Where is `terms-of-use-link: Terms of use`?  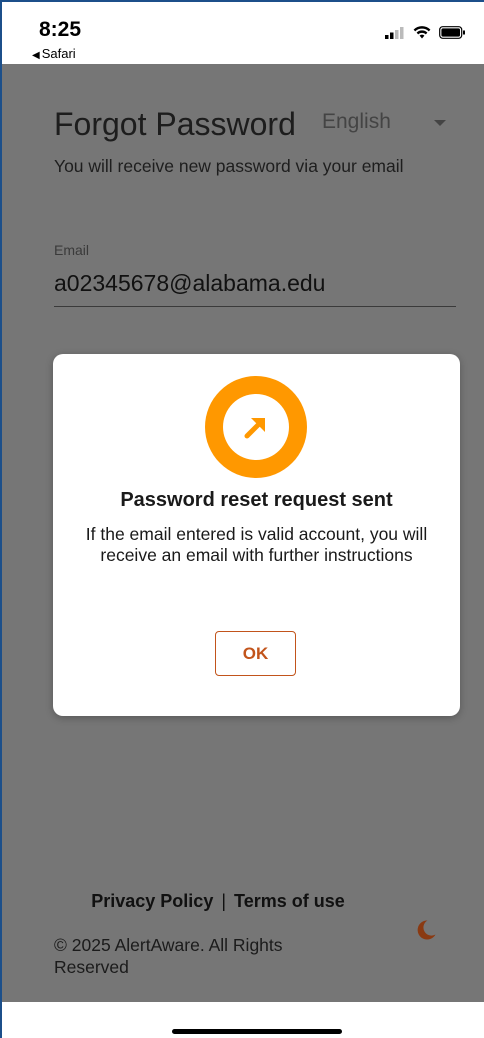 terms-of-use-link: Terms of use is located at coordinates (289, 901).